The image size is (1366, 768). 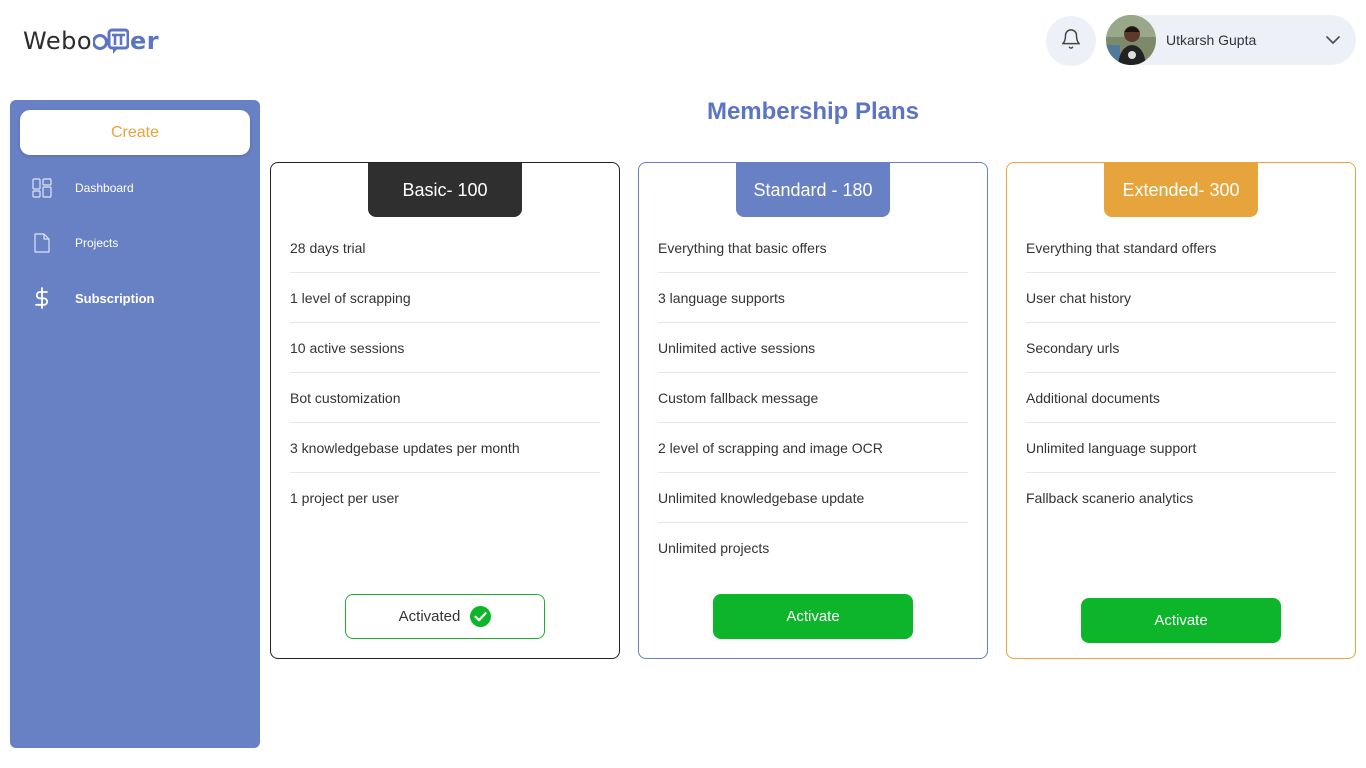 What do you see at coordinates (1333, 40) in the screenshot?
I see `chevron-down-icon` at bounding box center [1333, 40].